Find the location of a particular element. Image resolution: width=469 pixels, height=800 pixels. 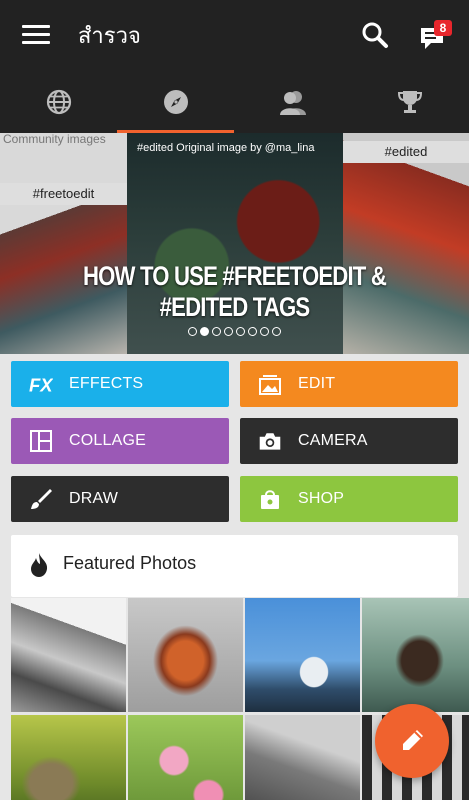

camera-label: CAMERA is located at coordinates (333, 440).